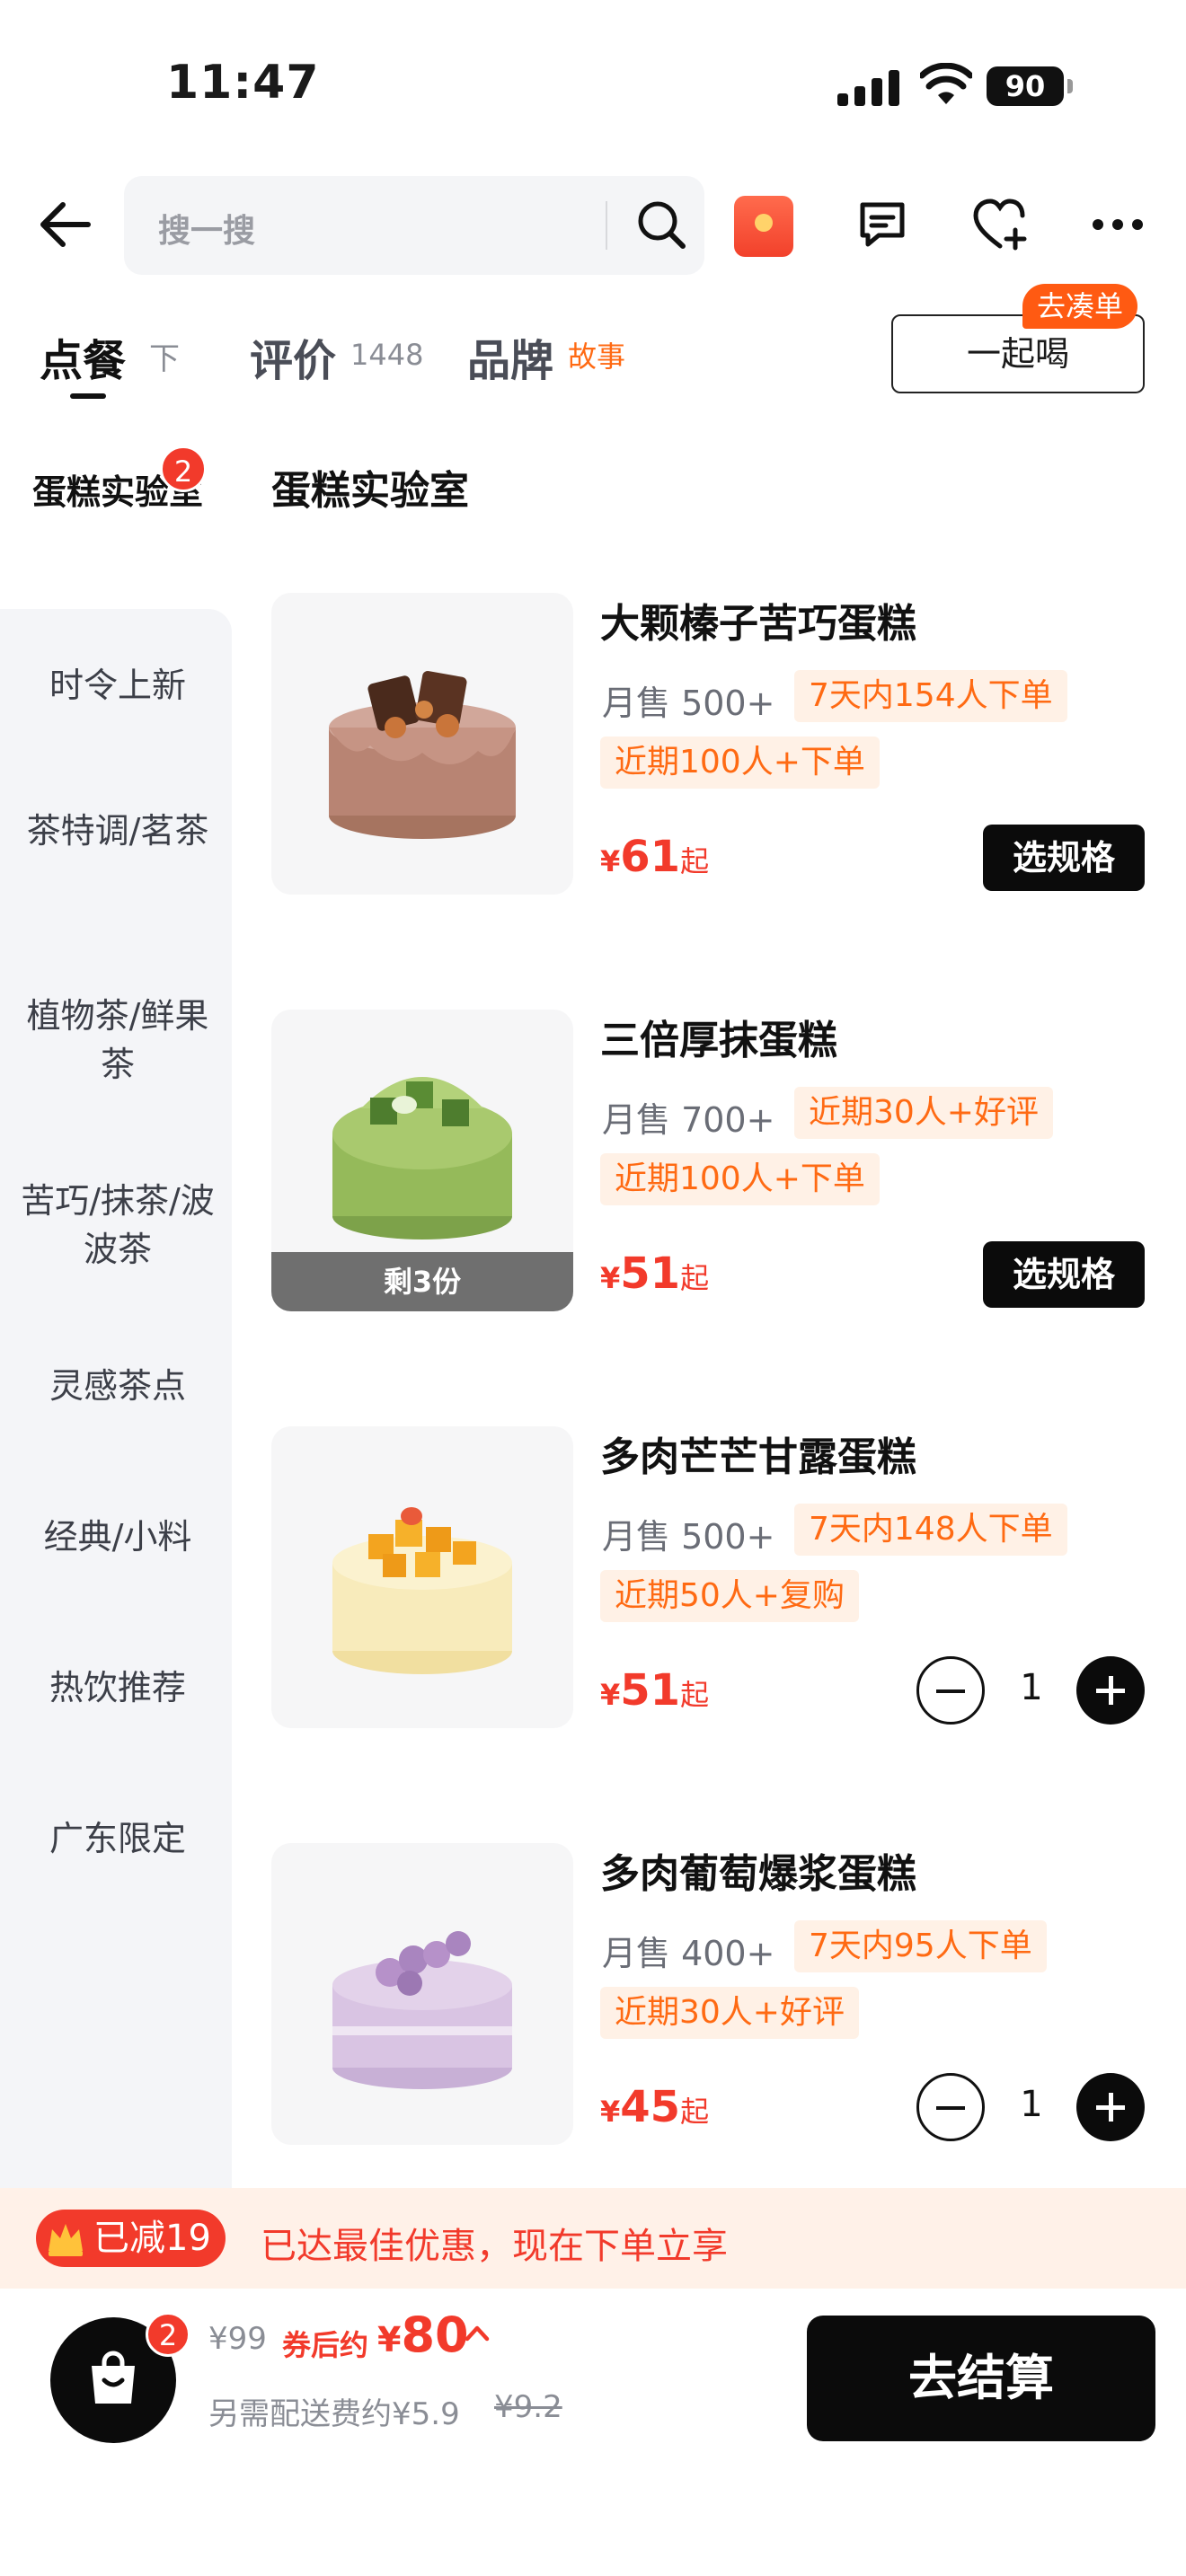 The image size is (1186, 2576). Describe the element at coordinates (528, 2407) in the screenshot. I see `delivery-fee-original: ¥9.2` at that location.